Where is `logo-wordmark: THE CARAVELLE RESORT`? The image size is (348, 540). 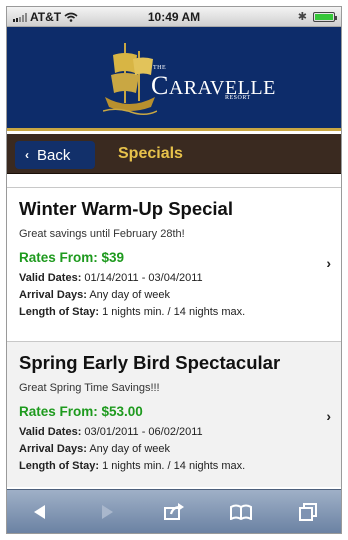
logo-wordmark: THE CARAVELLE RESORT is located at coordinates (213, 83).